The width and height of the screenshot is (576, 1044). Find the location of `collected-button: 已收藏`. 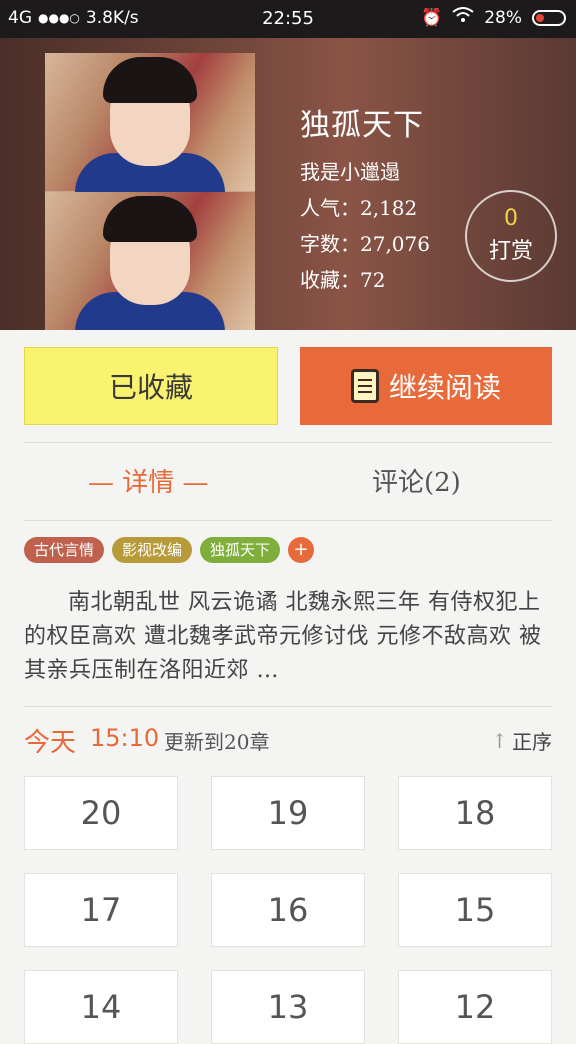

collected-button: 已收藏 is located at coordinates (151, 386).